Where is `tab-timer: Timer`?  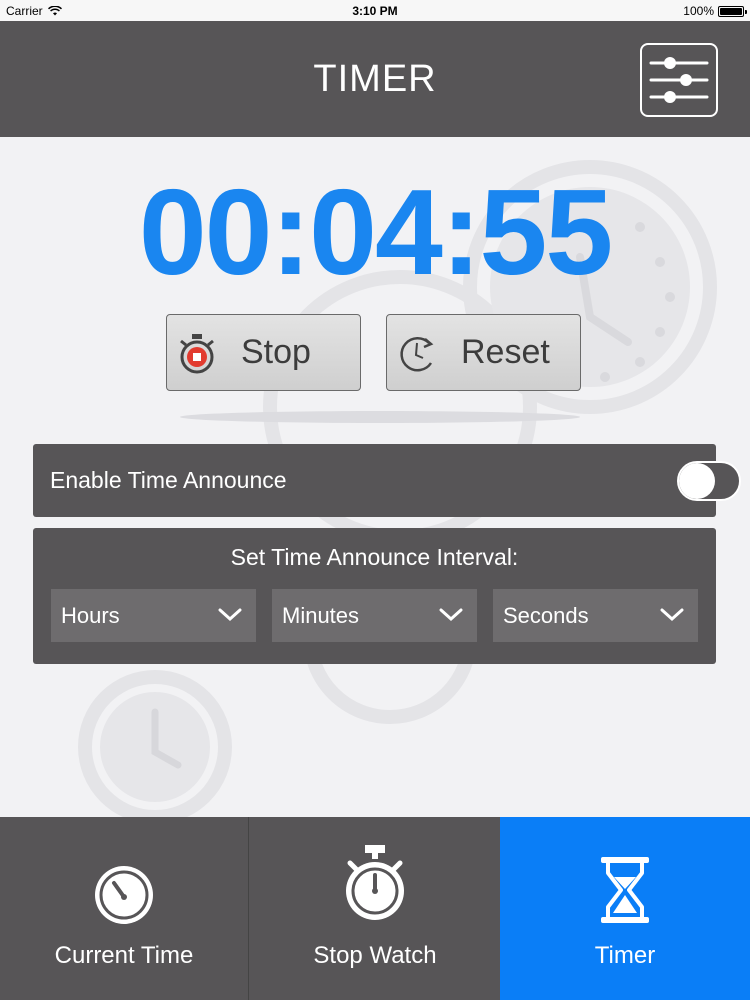 tab-timer: Timer is located at coordinates (625, 908).